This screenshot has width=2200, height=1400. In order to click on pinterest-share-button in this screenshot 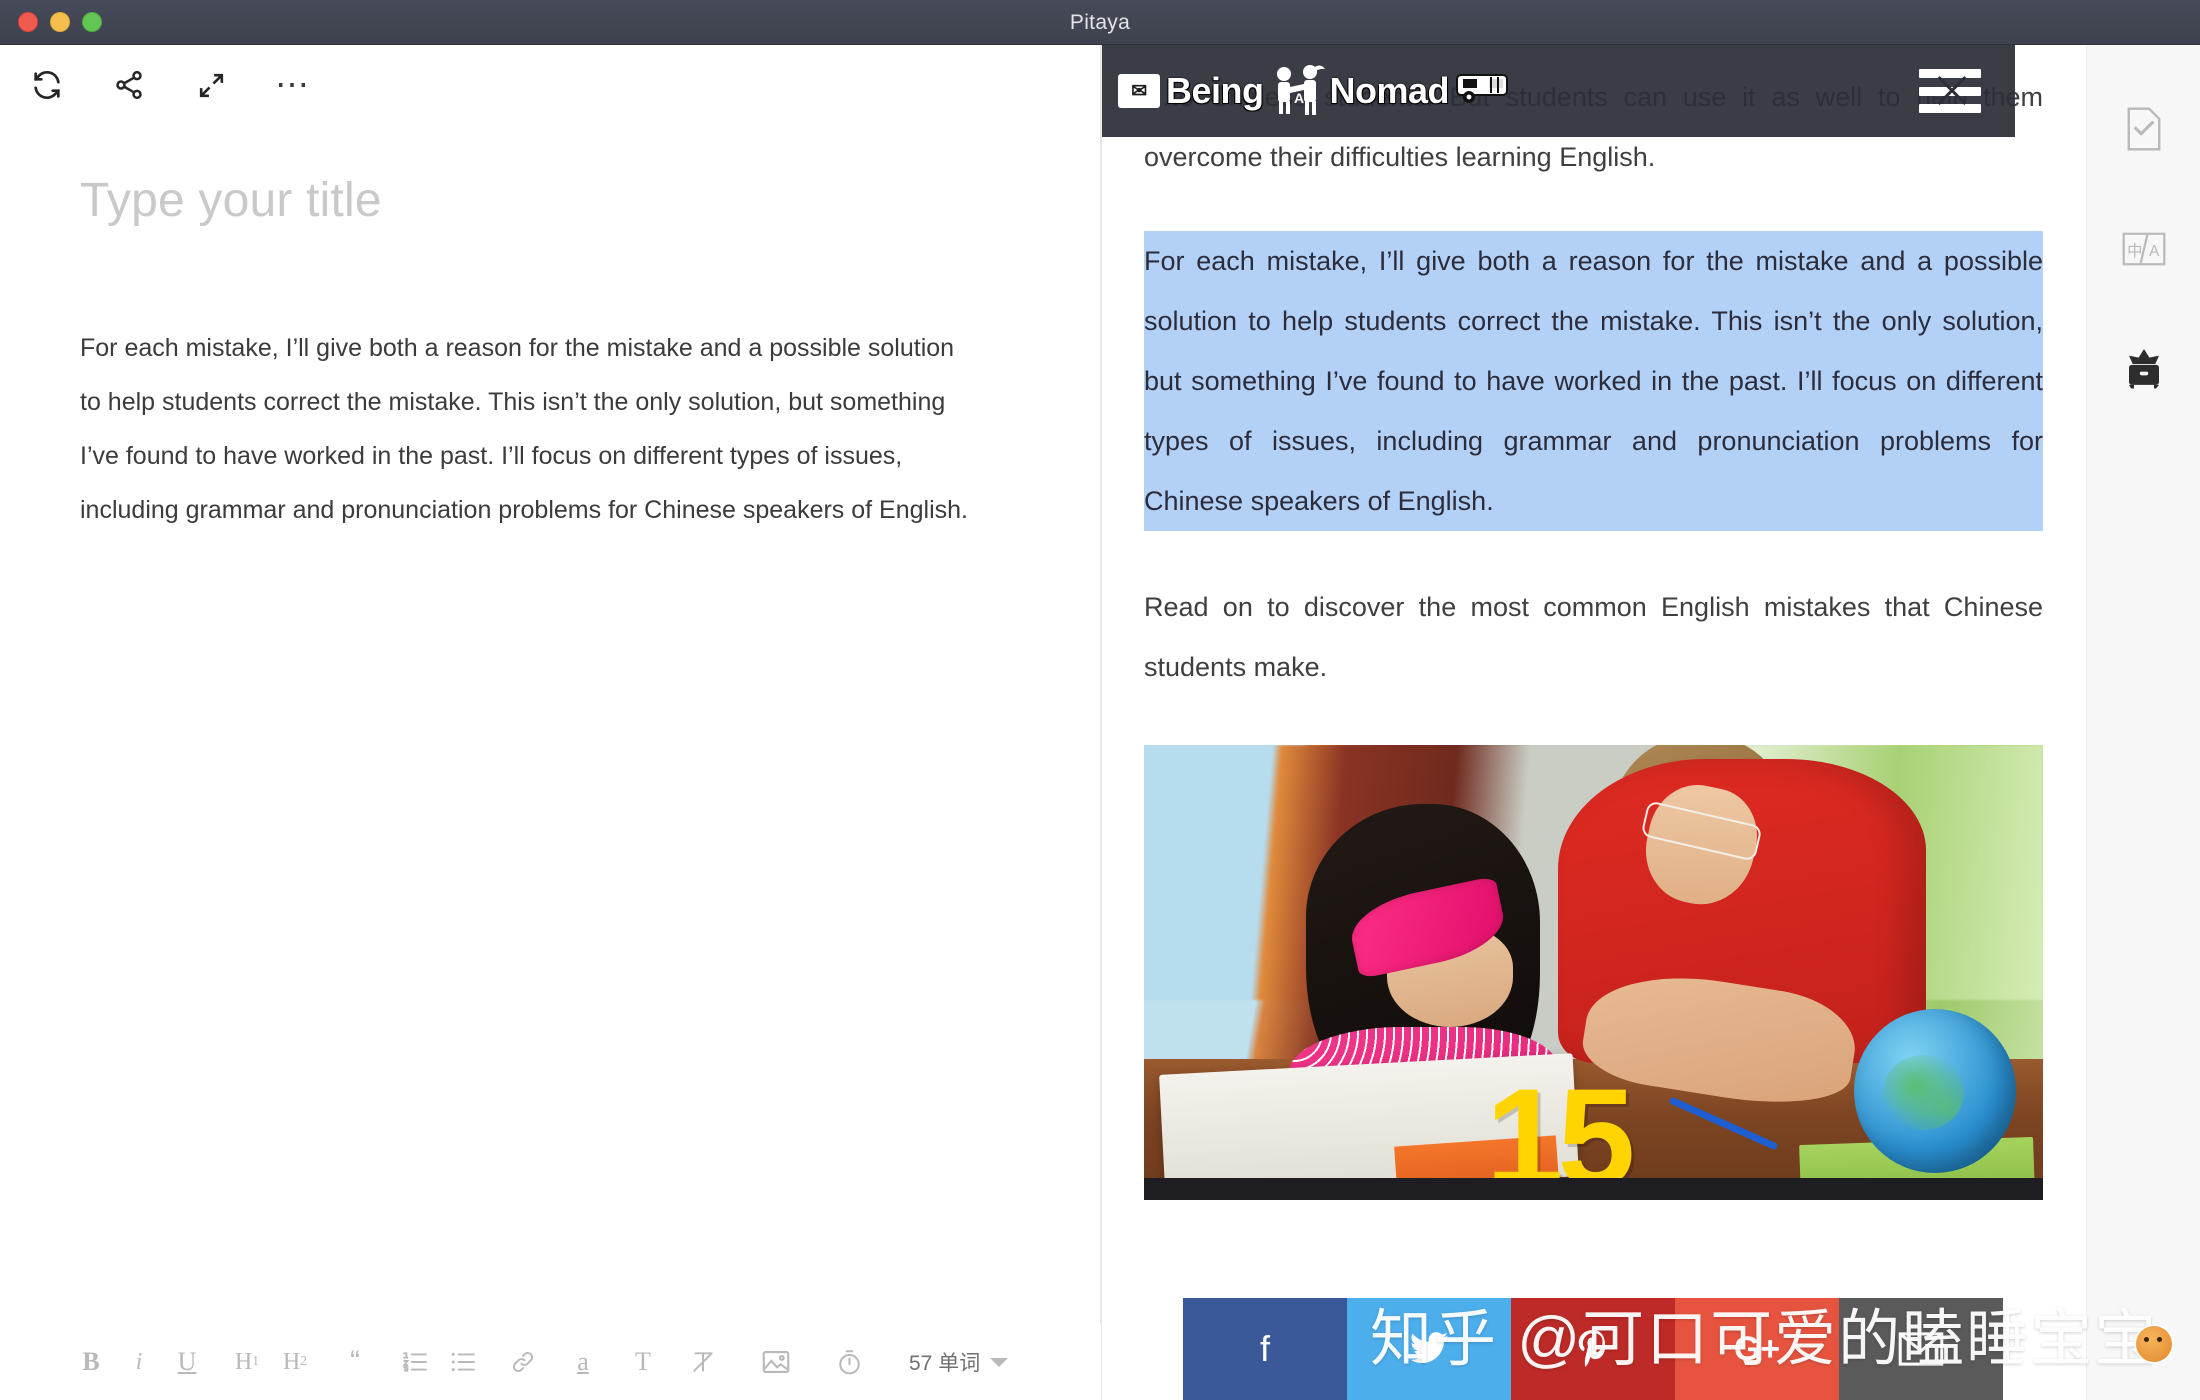, I will do `click(1593, 1349)`.